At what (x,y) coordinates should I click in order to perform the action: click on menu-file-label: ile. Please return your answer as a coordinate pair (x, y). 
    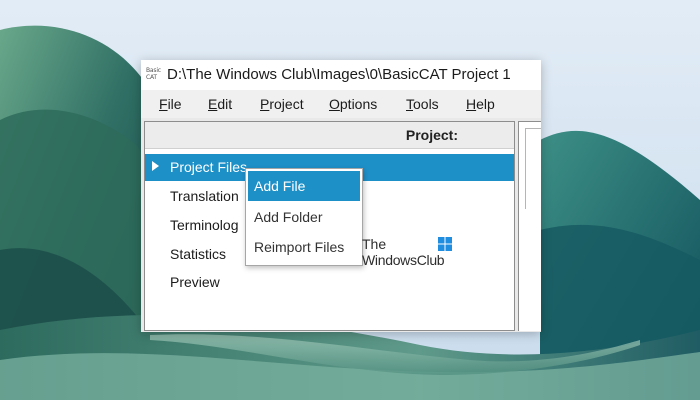
    Looking at the image, I should click on (174, 104).